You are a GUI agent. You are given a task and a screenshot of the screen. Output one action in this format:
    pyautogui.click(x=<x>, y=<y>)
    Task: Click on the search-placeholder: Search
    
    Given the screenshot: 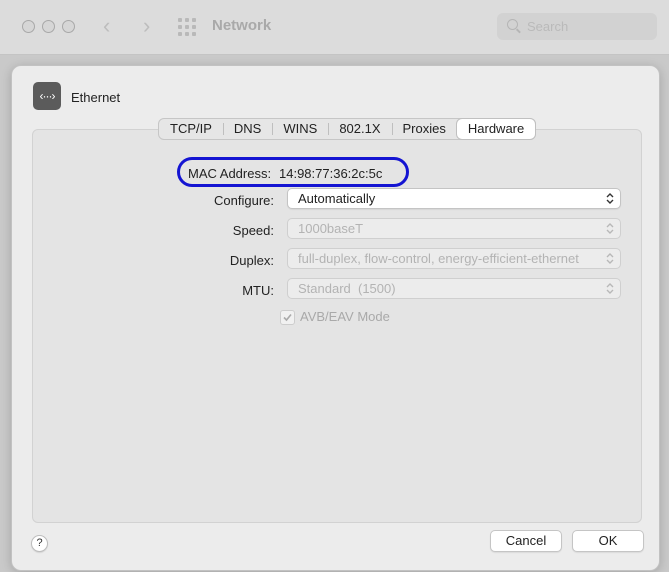 What is the action you would take?
    pyautogui.click(x=548, y=26)
    